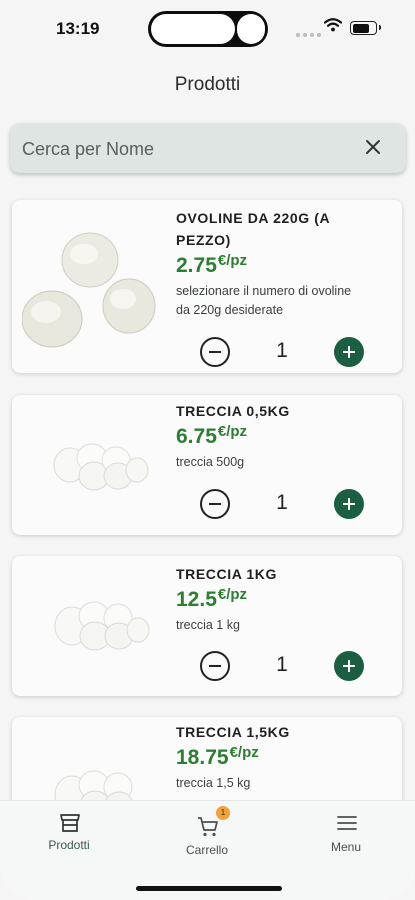  What do you see at coordinates (233, 411) in the screenshot?
I see `product-name: TRECCIA 0,5KG` at bounding box center [233, 411].